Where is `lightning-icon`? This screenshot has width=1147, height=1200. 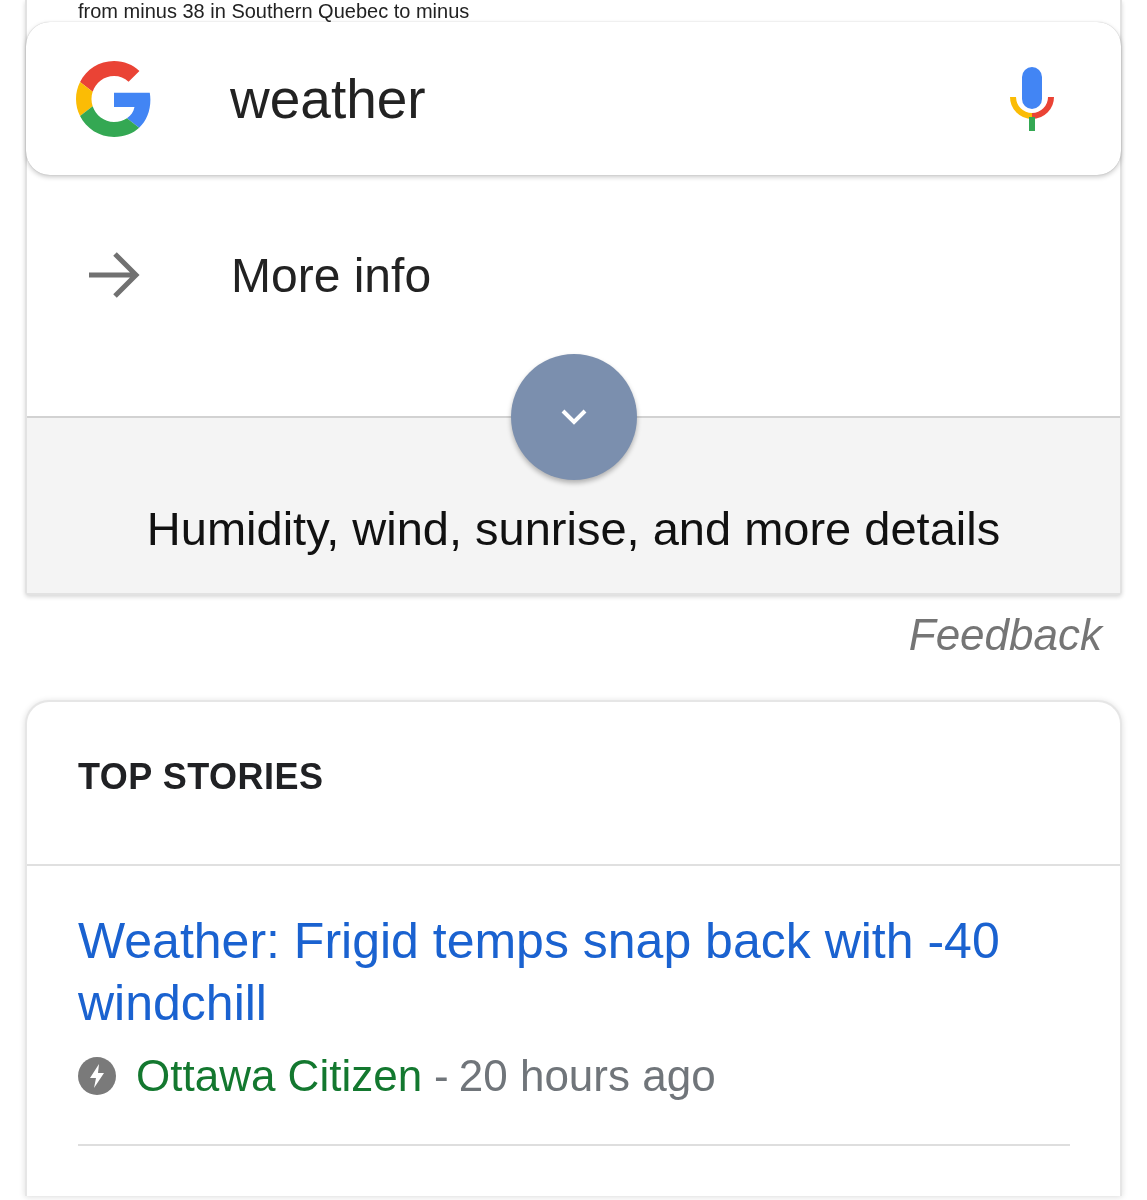
lightning-icon is located at coordinates (97, 1076).